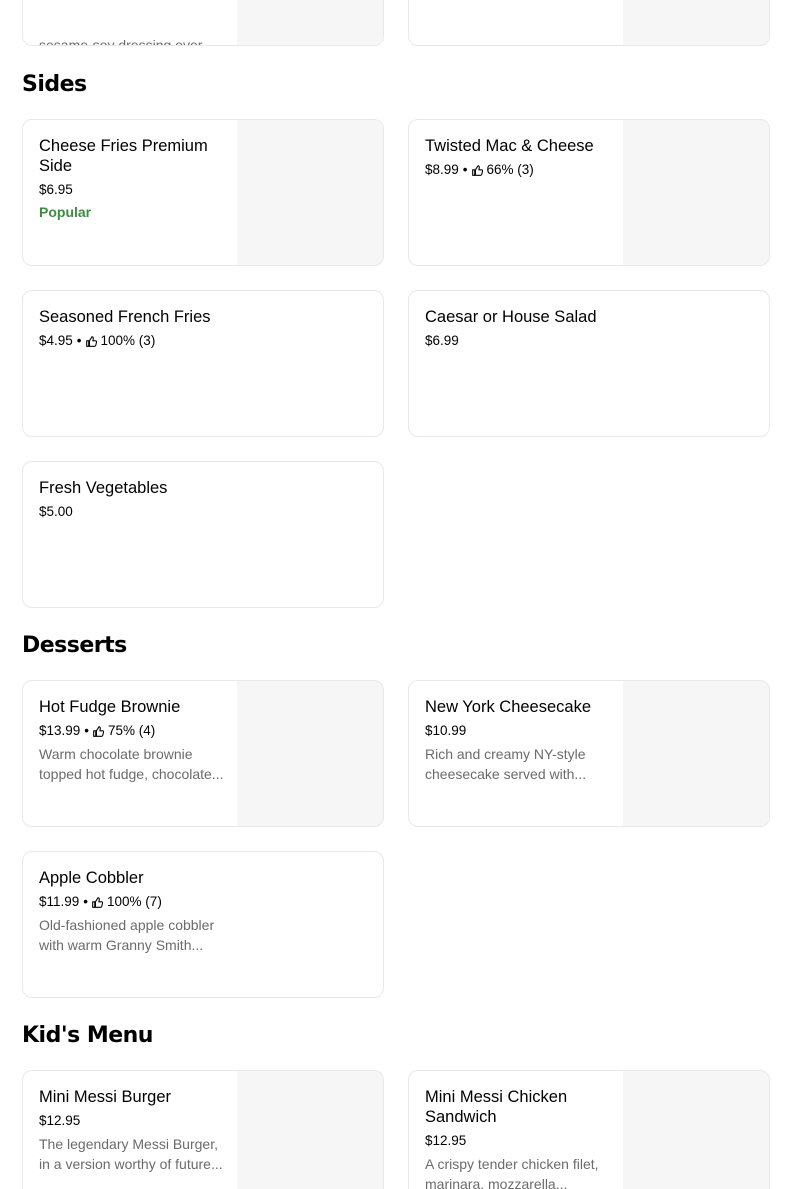 The image size is (804, 1189). Describe the element at coordinates (56, 511) in the screenshot. I see `item-price: $5.00` at that location.